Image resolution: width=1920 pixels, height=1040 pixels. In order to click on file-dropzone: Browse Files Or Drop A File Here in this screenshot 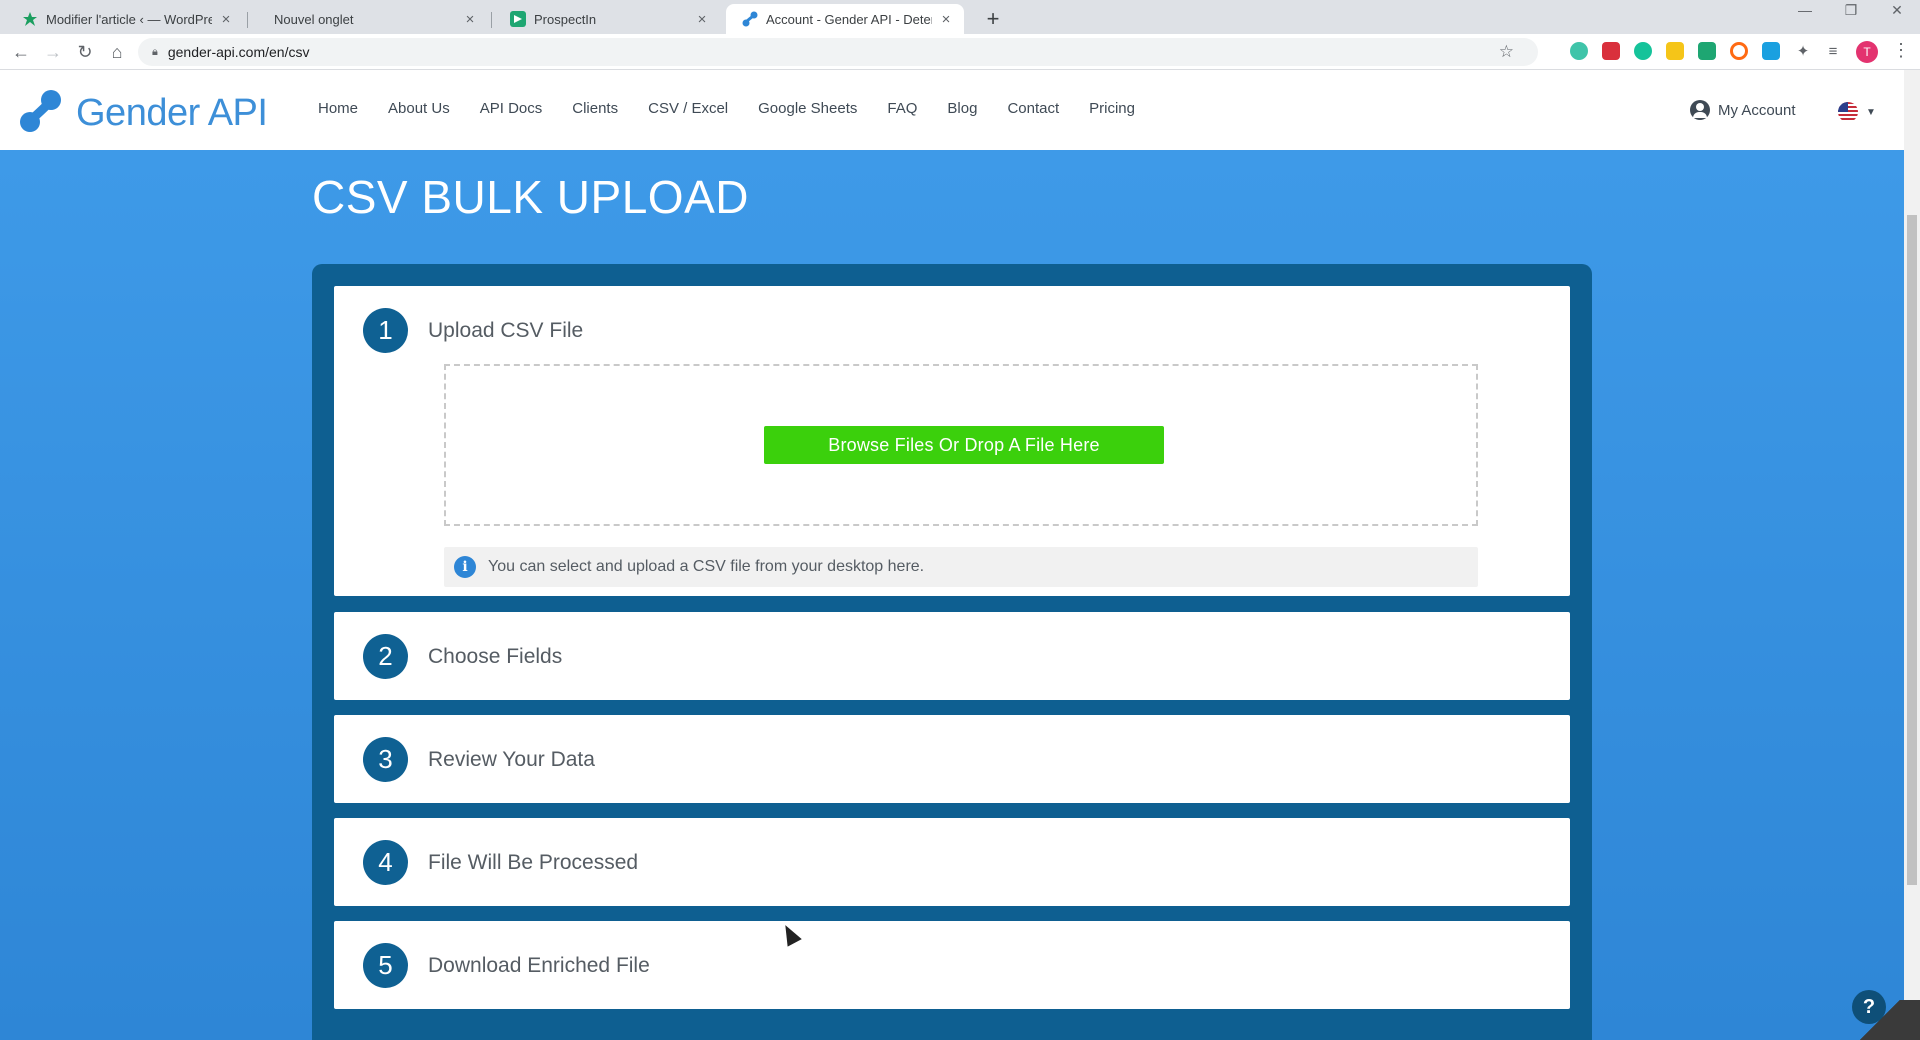, I will do `click(961, 445)`.